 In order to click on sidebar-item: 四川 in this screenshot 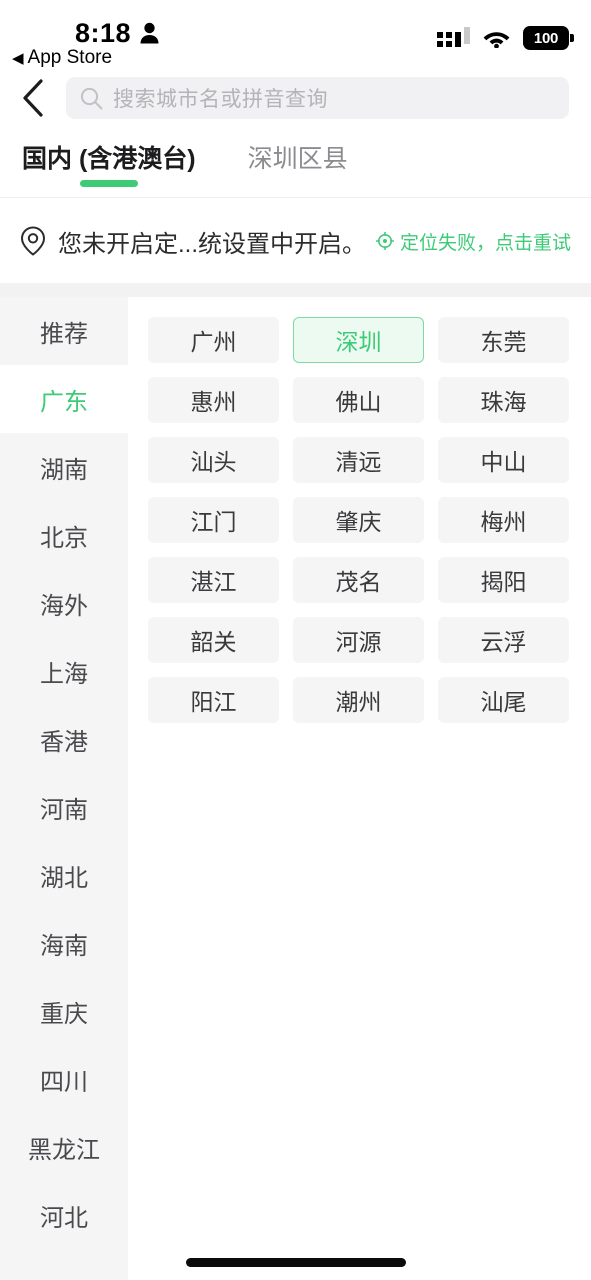, I will do `click(64, 1079)`.